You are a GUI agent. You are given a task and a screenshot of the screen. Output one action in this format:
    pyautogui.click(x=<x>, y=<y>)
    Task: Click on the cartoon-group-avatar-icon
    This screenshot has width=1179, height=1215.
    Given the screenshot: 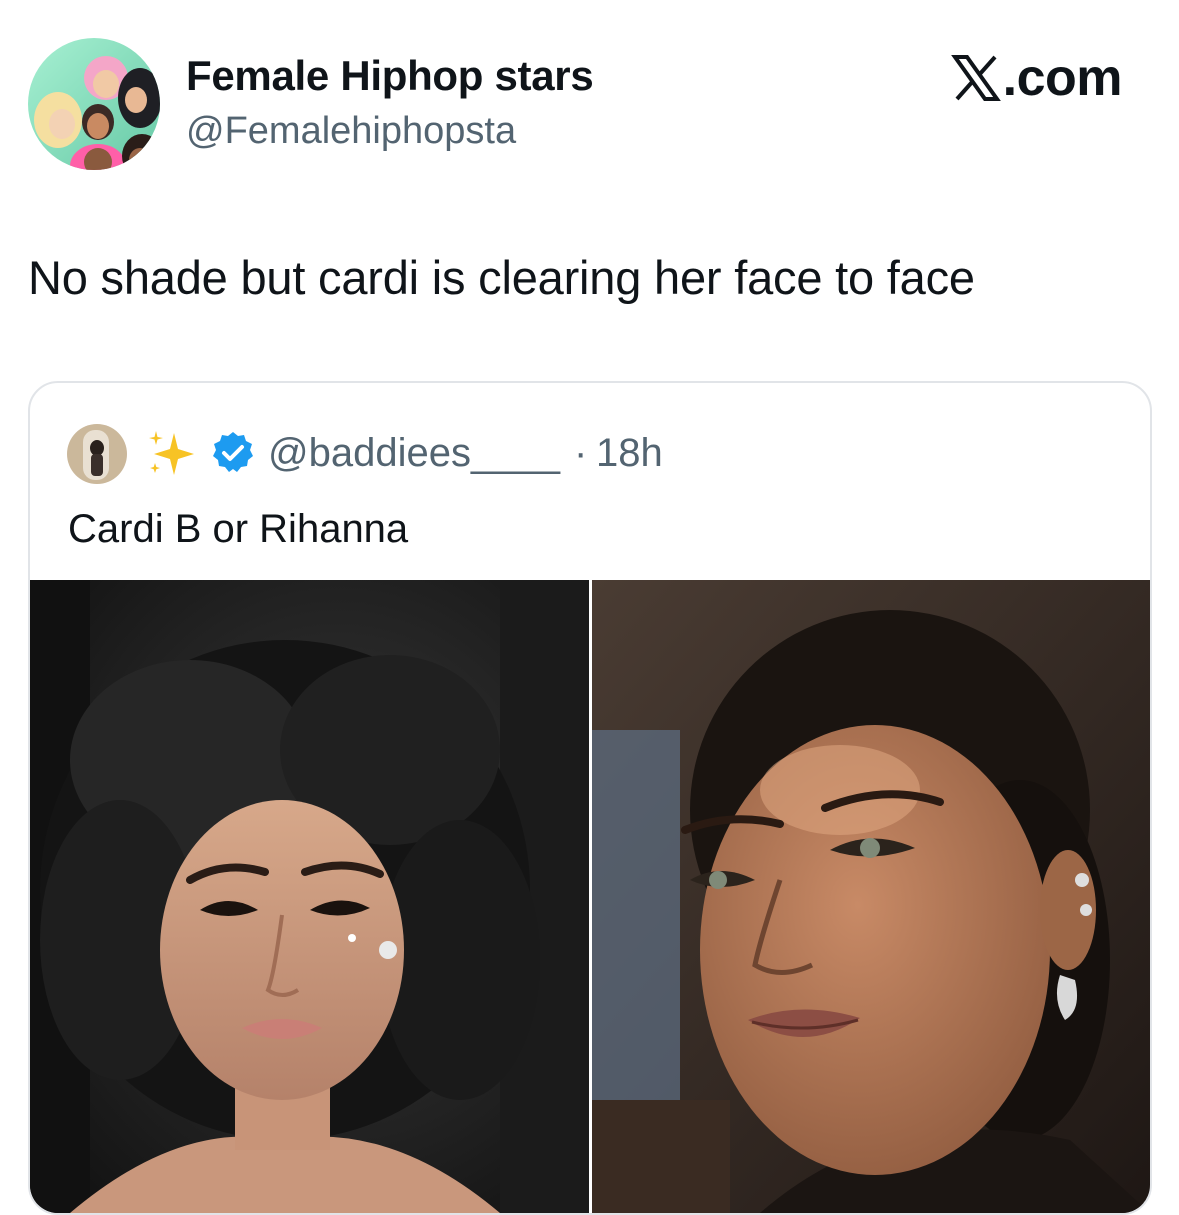 What is the action you would take?
    pyautogui.click(x=94, y=104)
    